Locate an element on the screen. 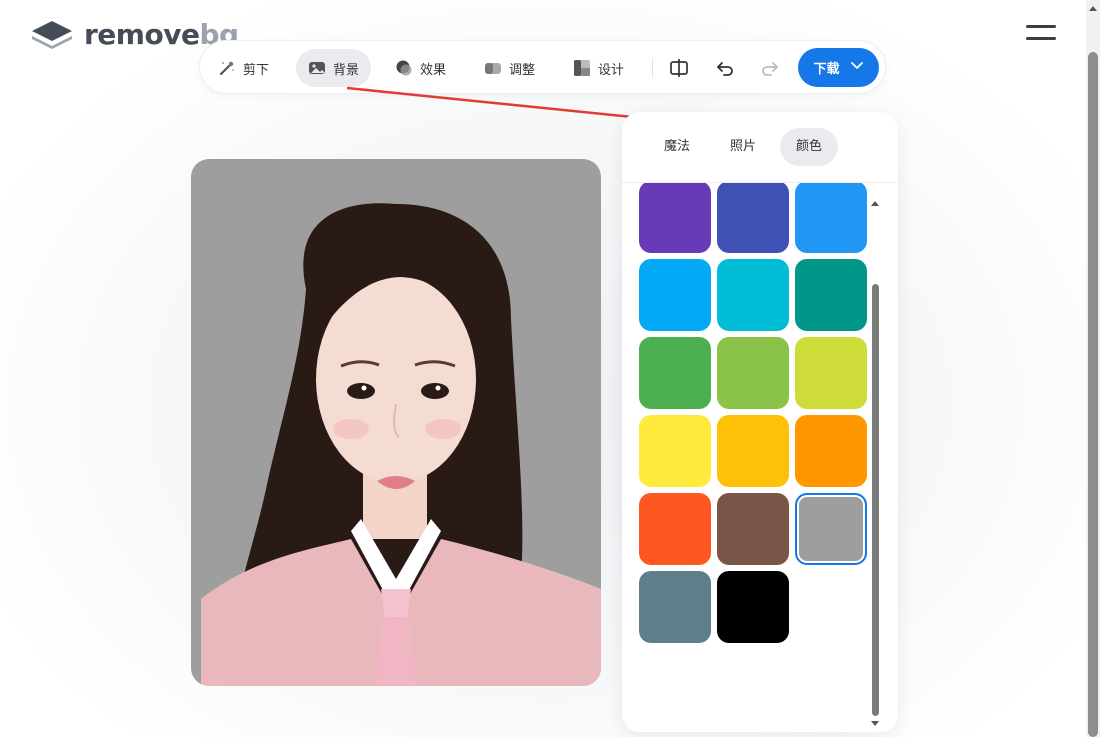 The height and width of the screenshot is (737, 1100). page-scrollbar is located at coordinates (1093, 368).